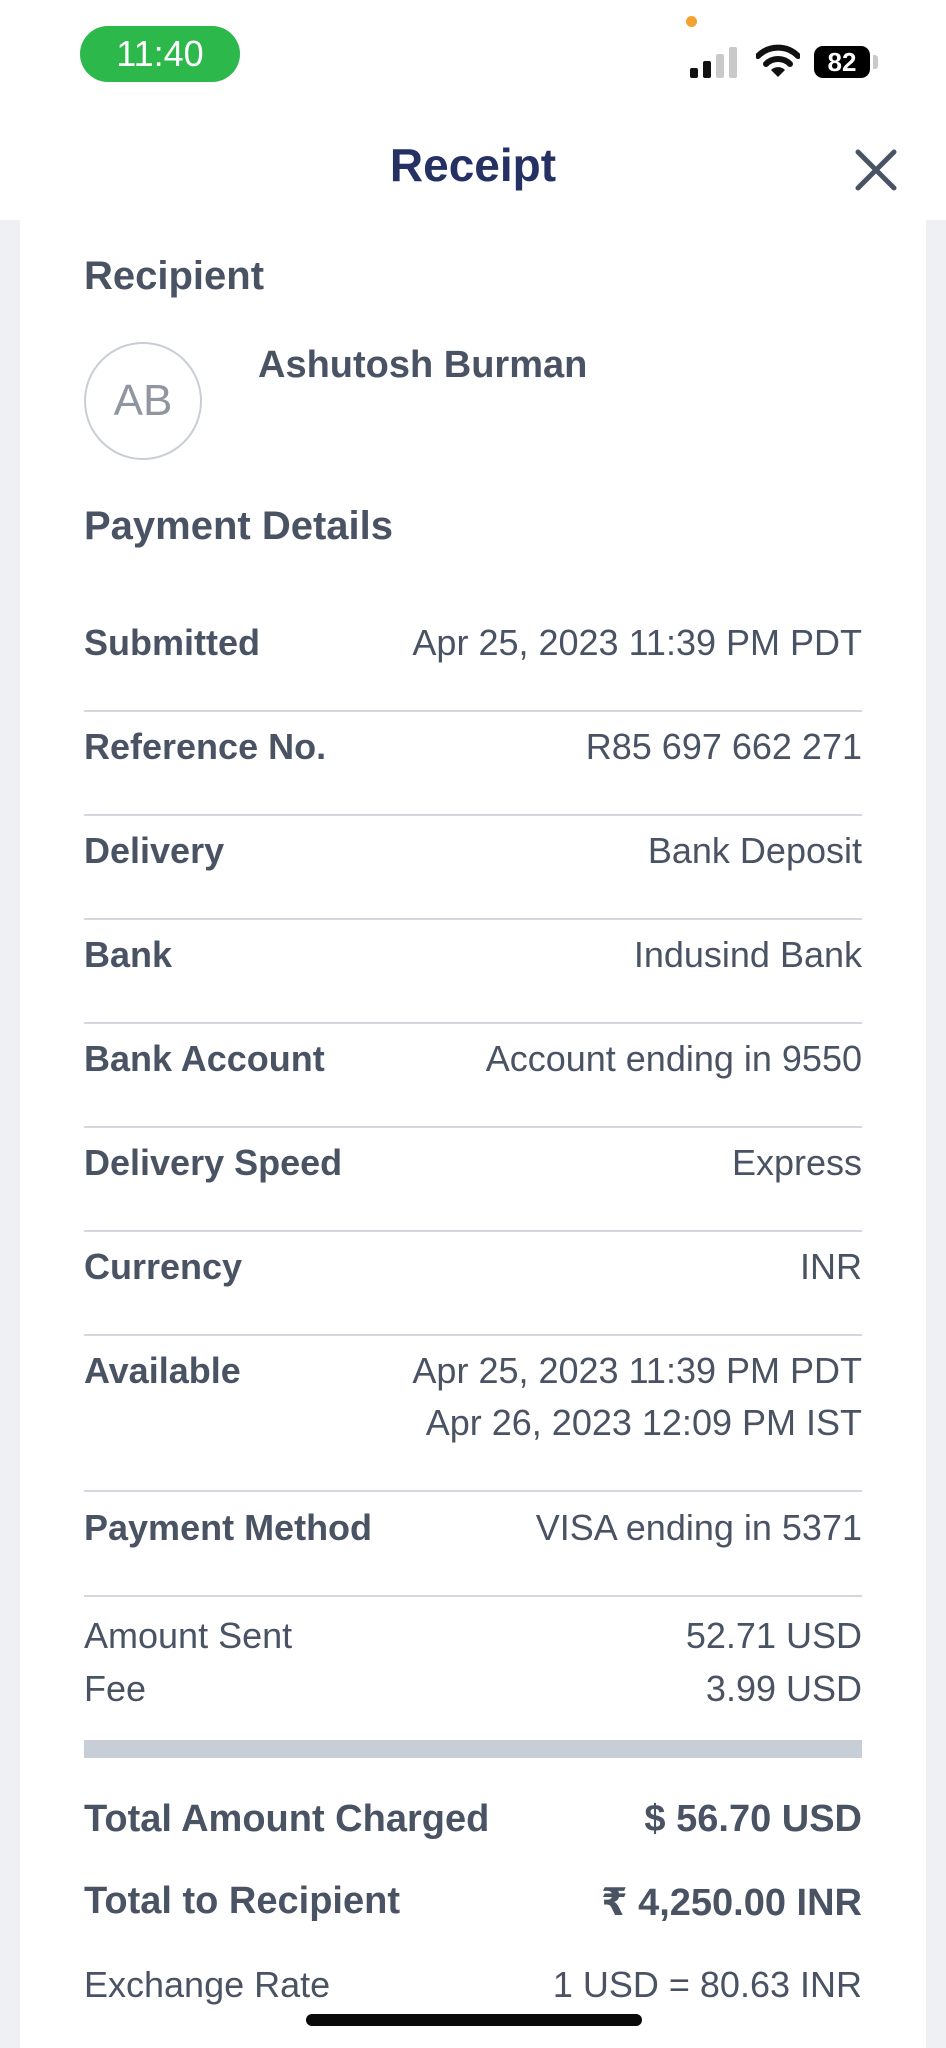  I want to click on detail-value: VISA ending in 5371, so click(698, 1527).